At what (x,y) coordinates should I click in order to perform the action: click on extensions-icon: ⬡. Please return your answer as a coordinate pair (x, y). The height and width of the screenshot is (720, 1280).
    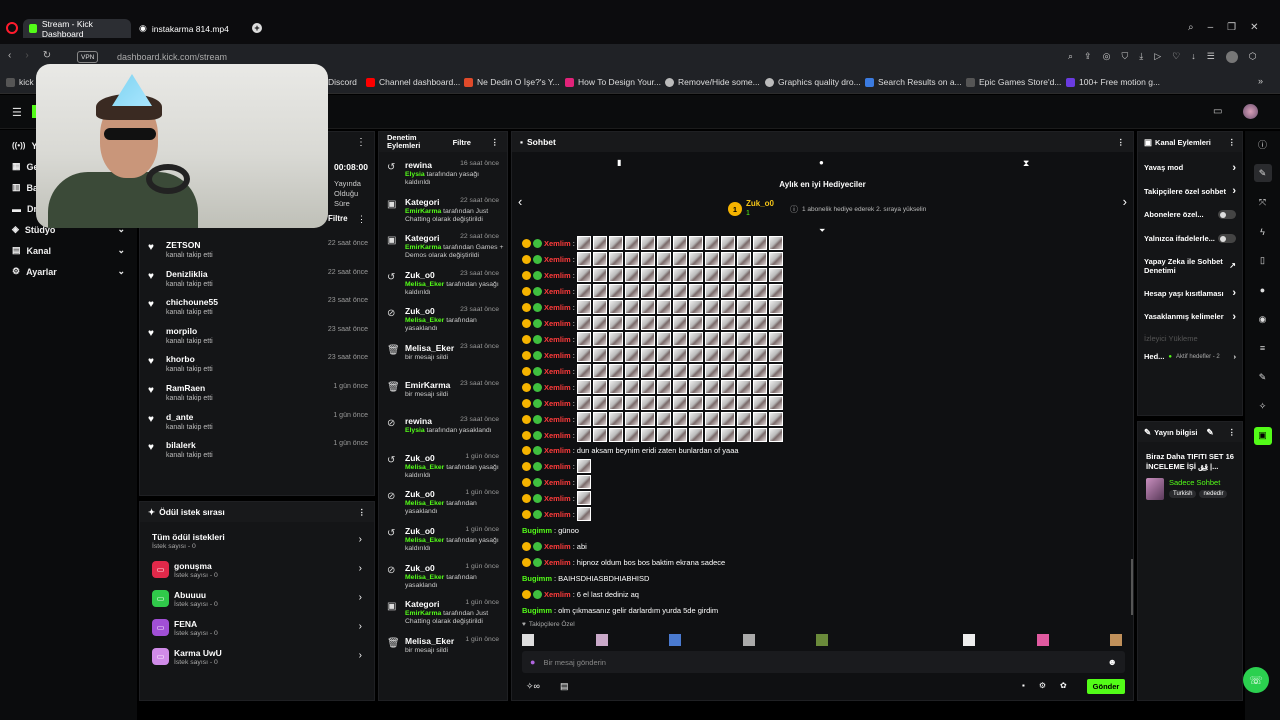
    Looking at the image, I should click on (1253, 57).